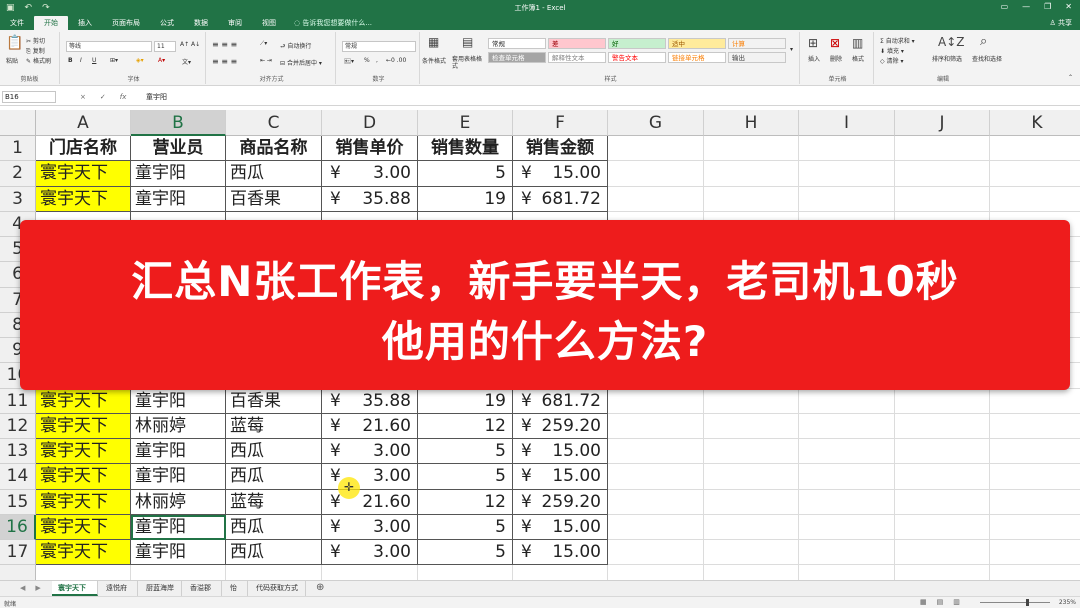 The width and height of the screenshot is (1080, 608). I want to click on tab-review: 审阅, so click(235, 23).